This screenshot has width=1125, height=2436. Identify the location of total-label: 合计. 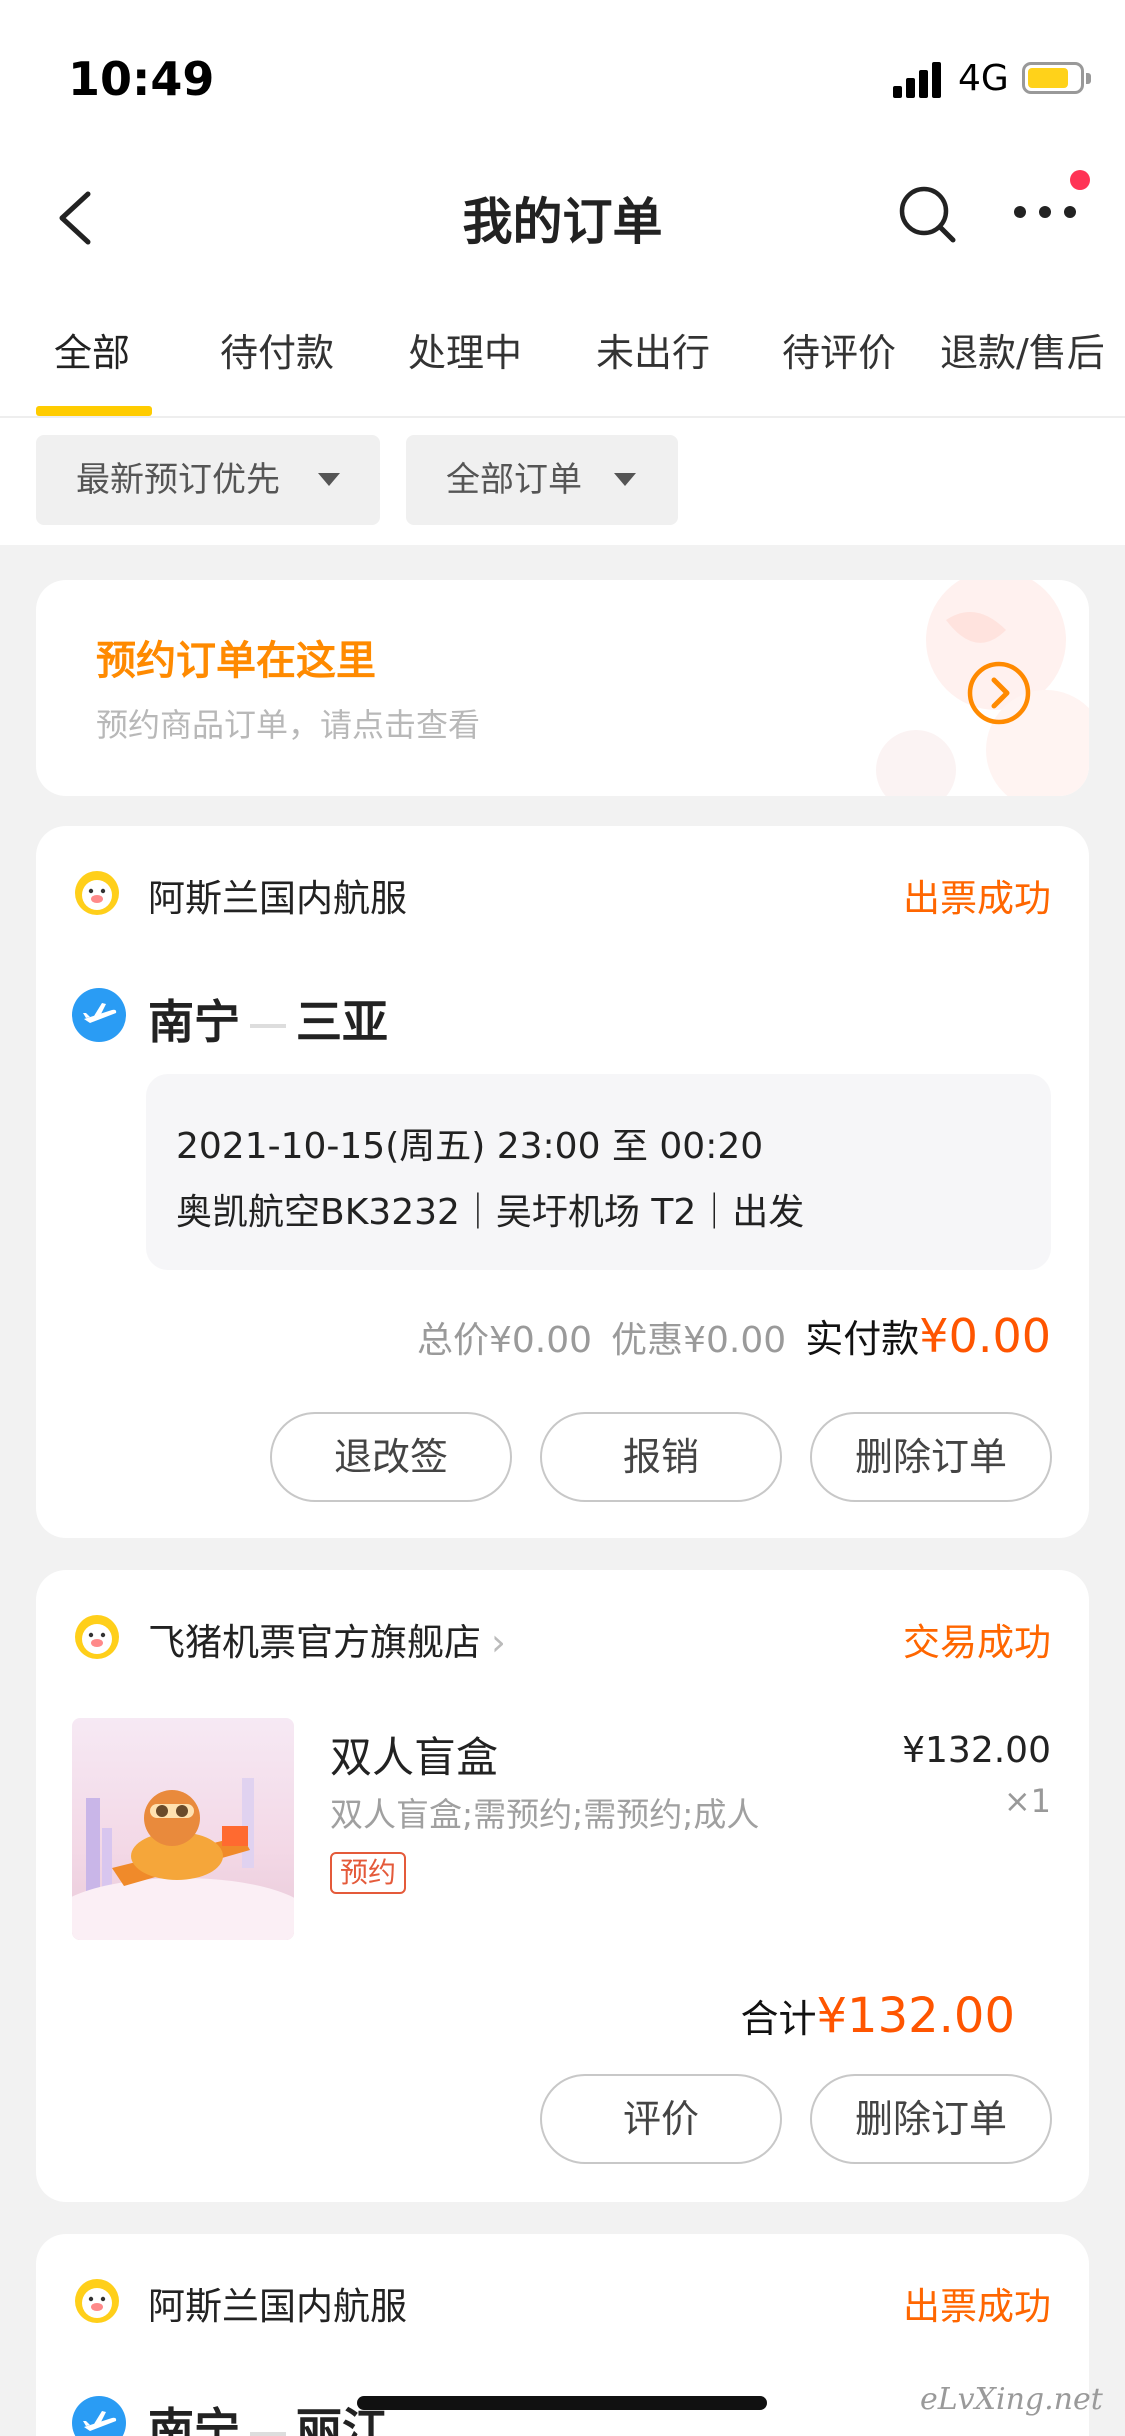
(778, 2019).